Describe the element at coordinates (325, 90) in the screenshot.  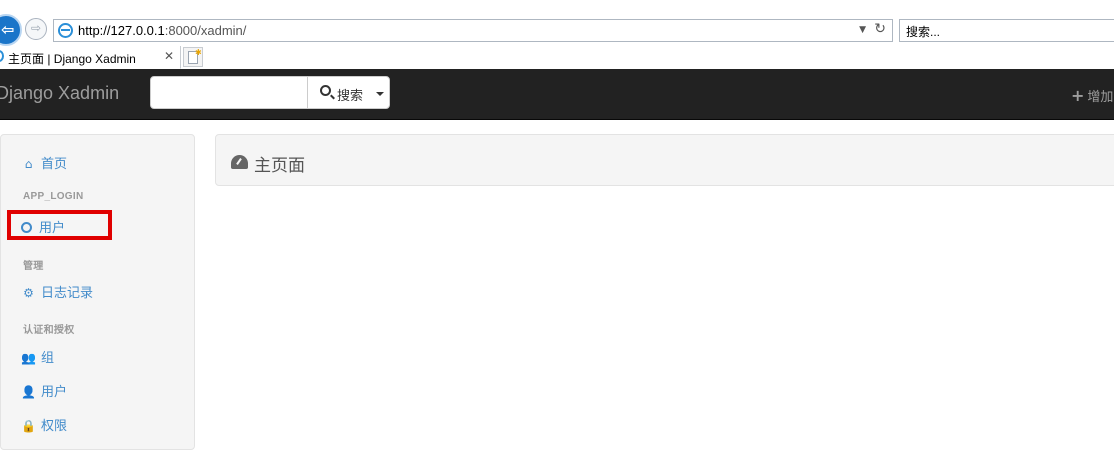
I see `search-icon` at that location.